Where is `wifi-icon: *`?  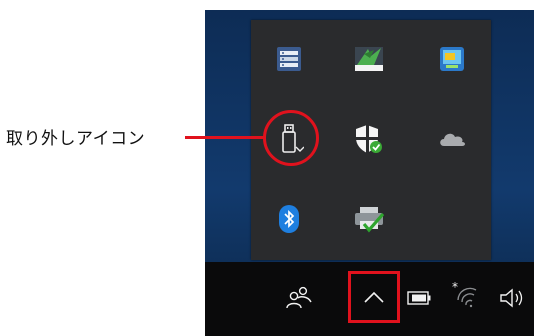
wifi-icon: * is located at coordinates (465, 296).